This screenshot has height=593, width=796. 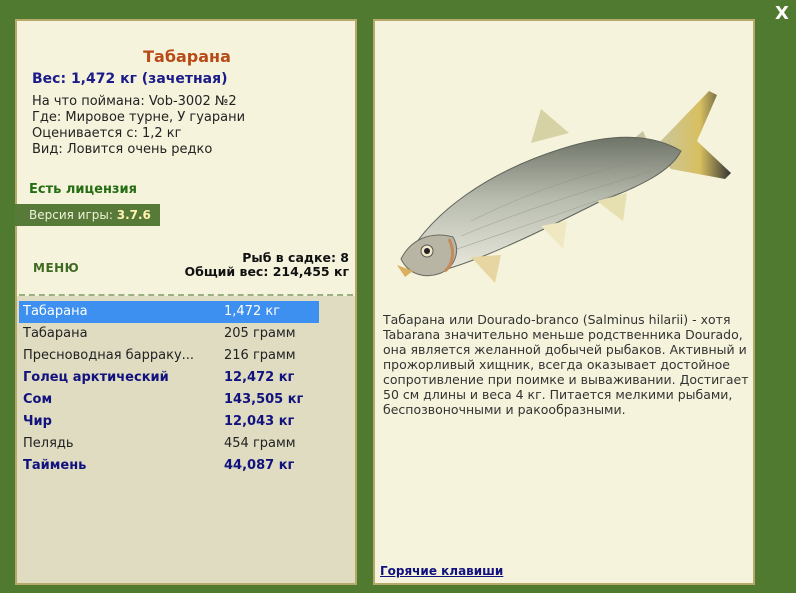 What do you see at coordinates (260, 443) in the screenshot?
I see `list-item-weight: 454 грамм` at bounding box center [260, 443].